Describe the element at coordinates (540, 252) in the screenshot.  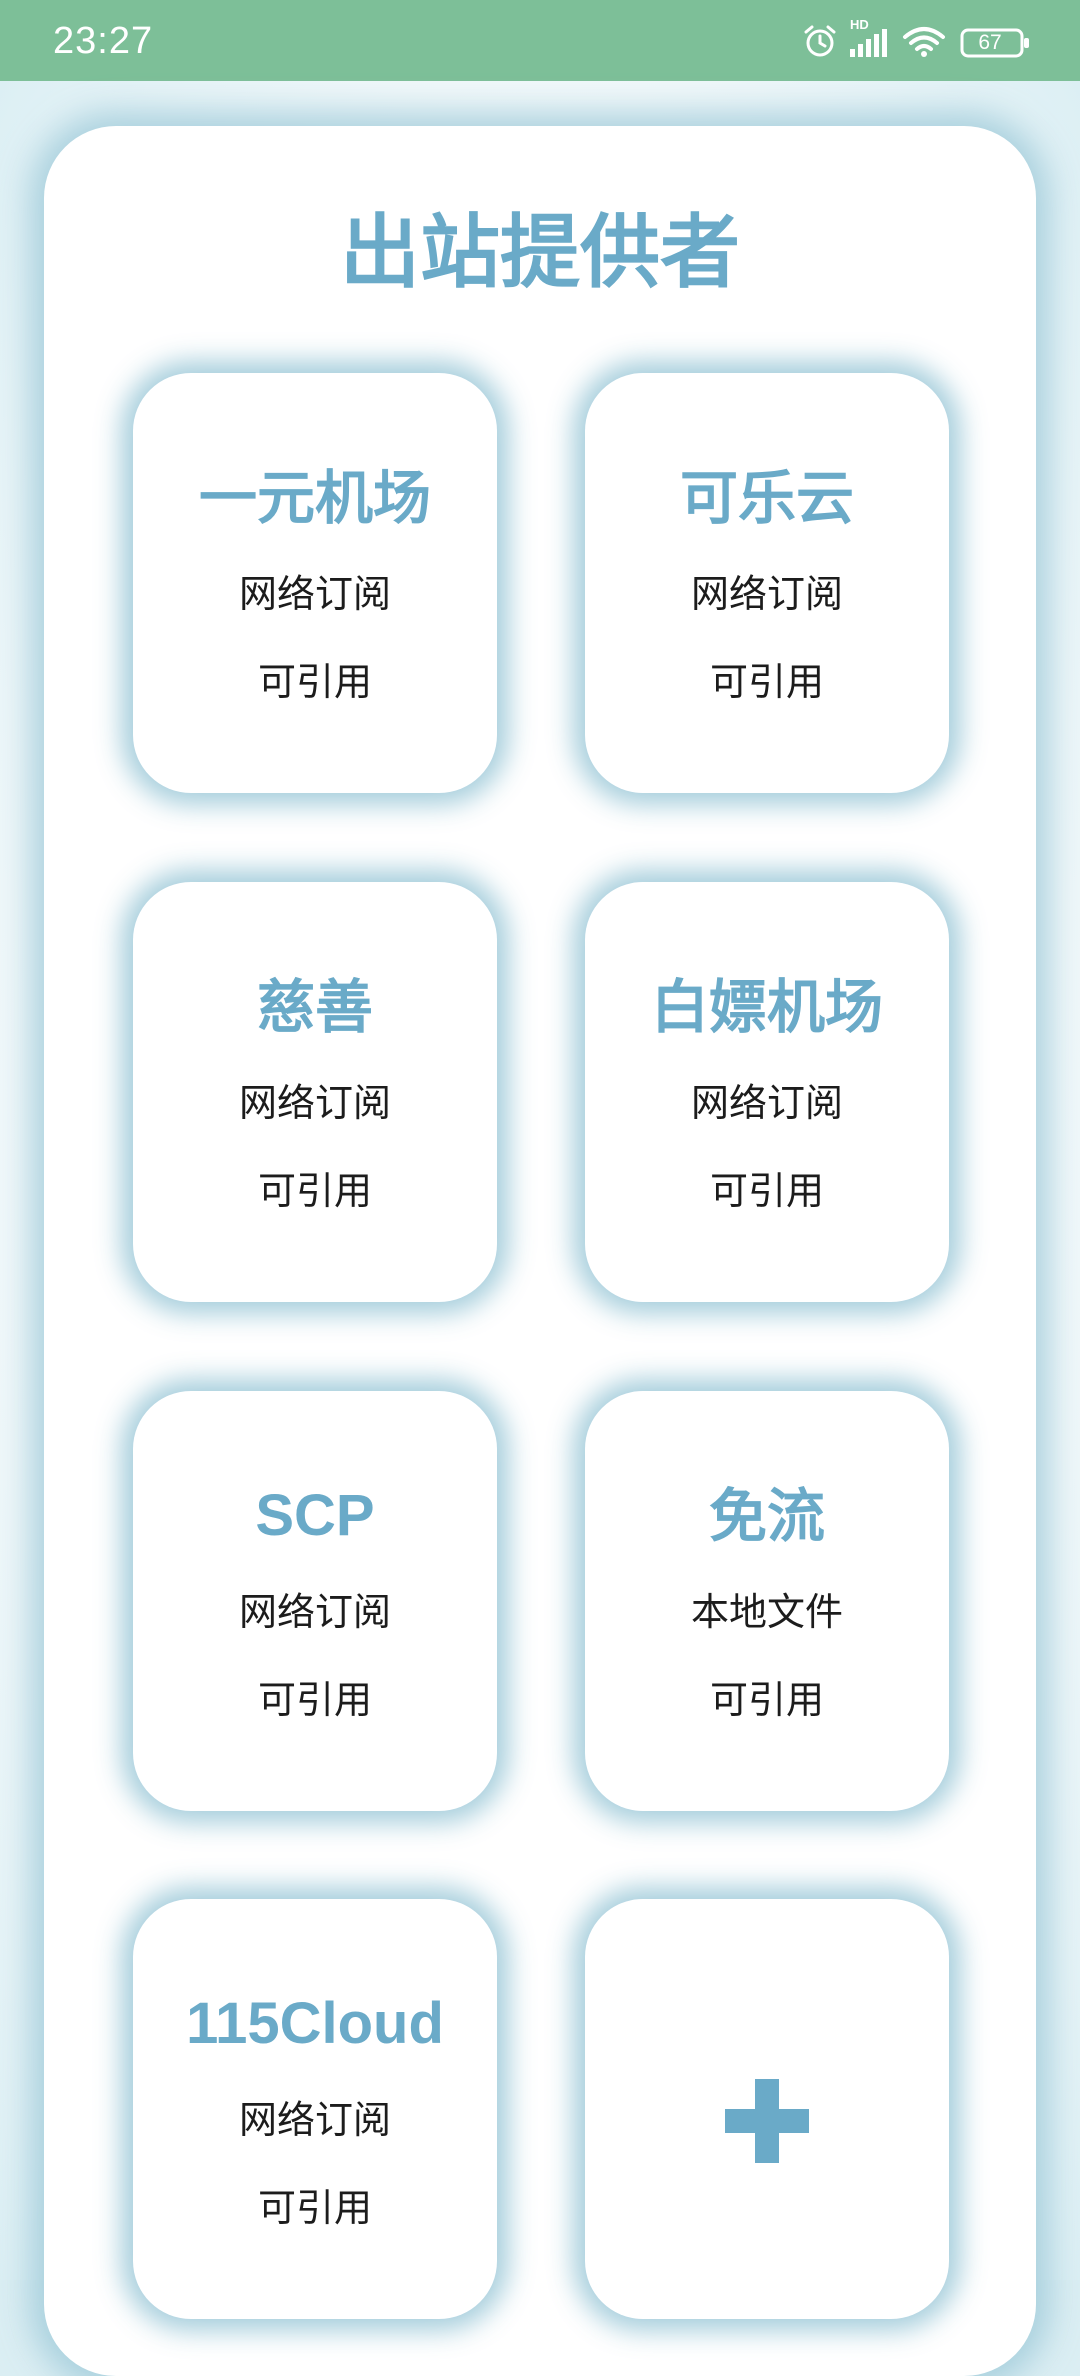
I see `page-title: 出站提供者` at that location.